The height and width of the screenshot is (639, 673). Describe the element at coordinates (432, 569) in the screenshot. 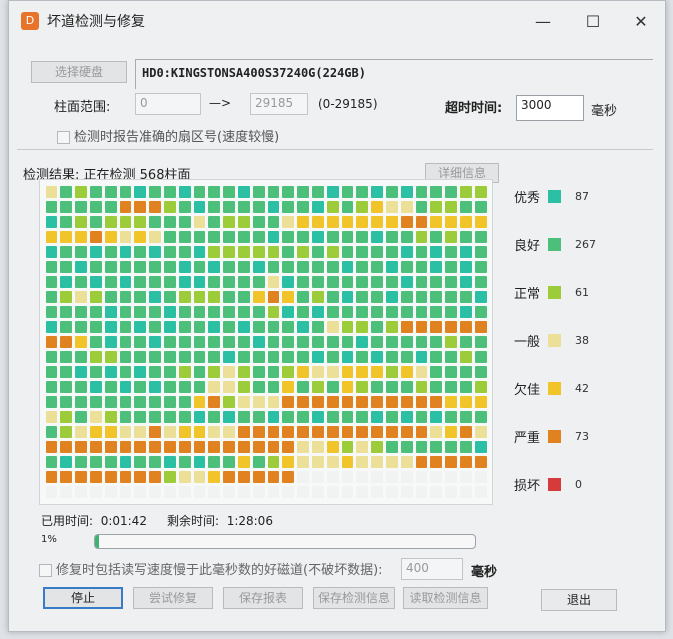

I see `repair-ms-input: 400` at that location.